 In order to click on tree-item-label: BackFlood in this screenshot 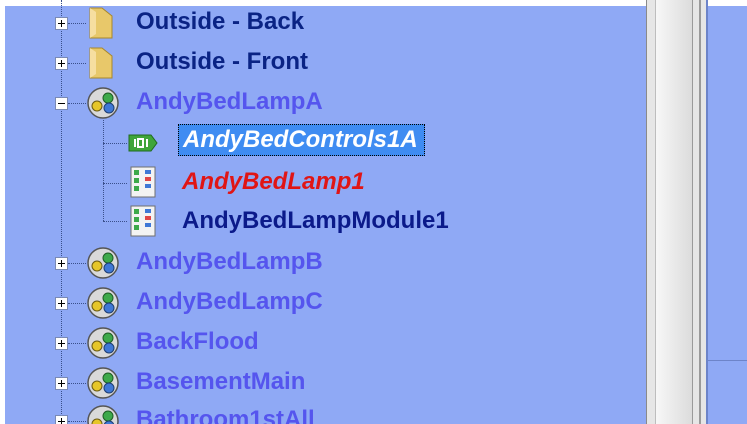, I will do `click(197, 341)`.